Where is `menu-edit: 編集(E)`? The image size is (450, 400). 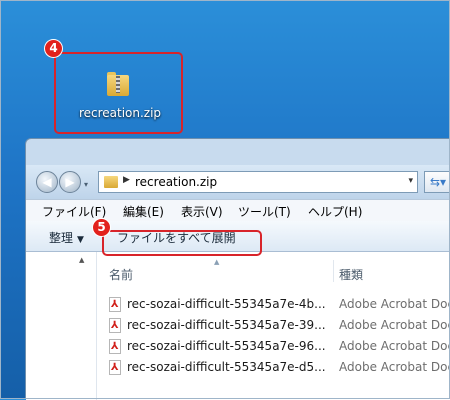 menu-edit: 編集(E) is located at coordinates (143, 211).